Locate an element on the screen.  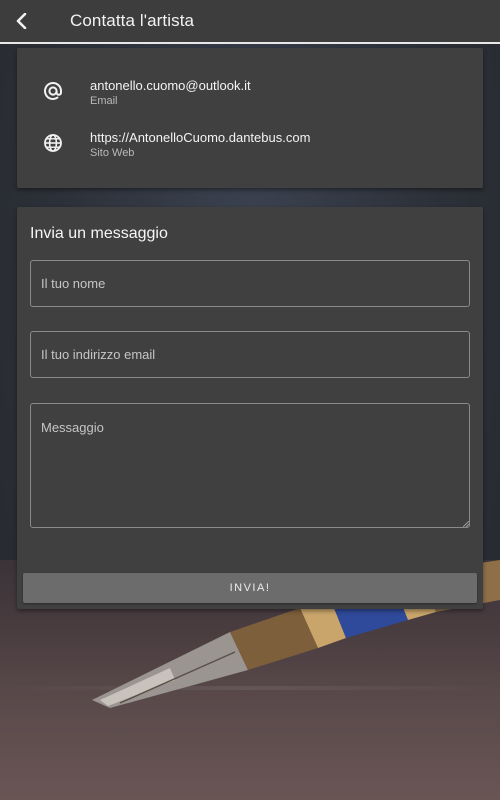
back-button is located at coordinates (22, 21).